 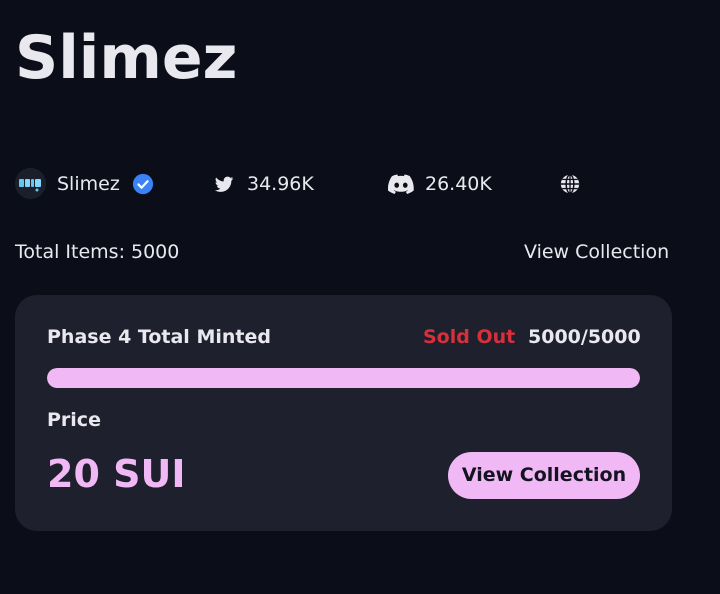 I want to click on view-collection-button: View Collection, so click(x=544, y=475).